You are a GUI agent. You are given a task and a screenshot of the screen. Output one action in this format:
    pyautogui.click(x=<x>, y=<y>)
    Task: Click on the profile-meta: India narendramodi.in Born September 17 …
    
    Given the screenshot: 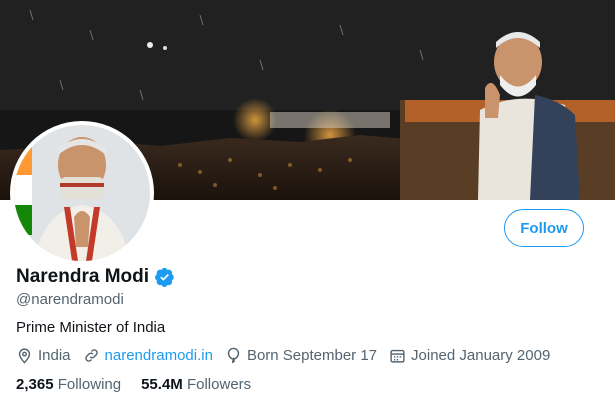 What is the action you would take?
    pyautogui.click(x=289, y=355)
    